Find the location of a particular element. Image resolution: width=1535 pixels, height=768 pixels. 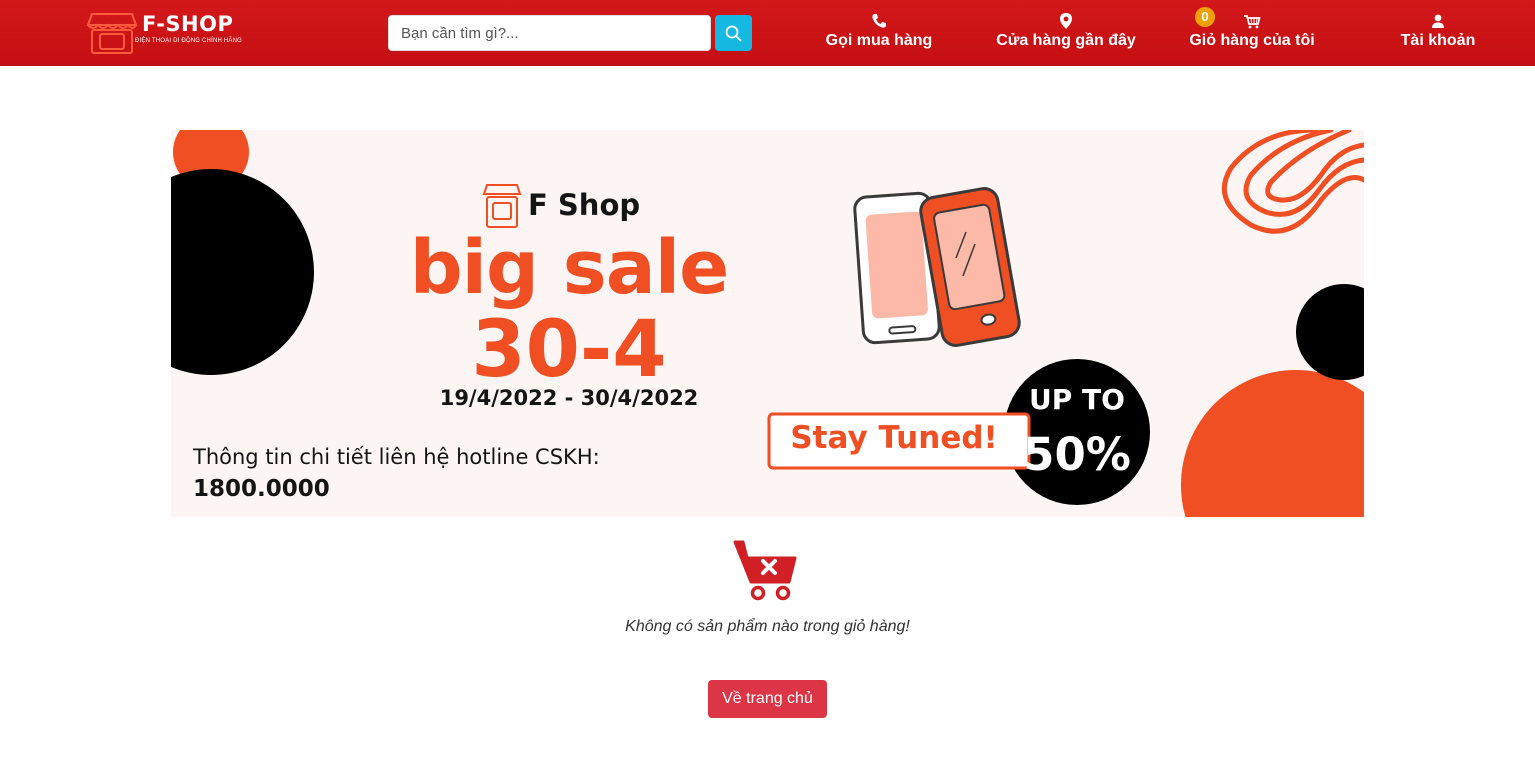

banner-headline: big sale is located at coordinates (569, 268).